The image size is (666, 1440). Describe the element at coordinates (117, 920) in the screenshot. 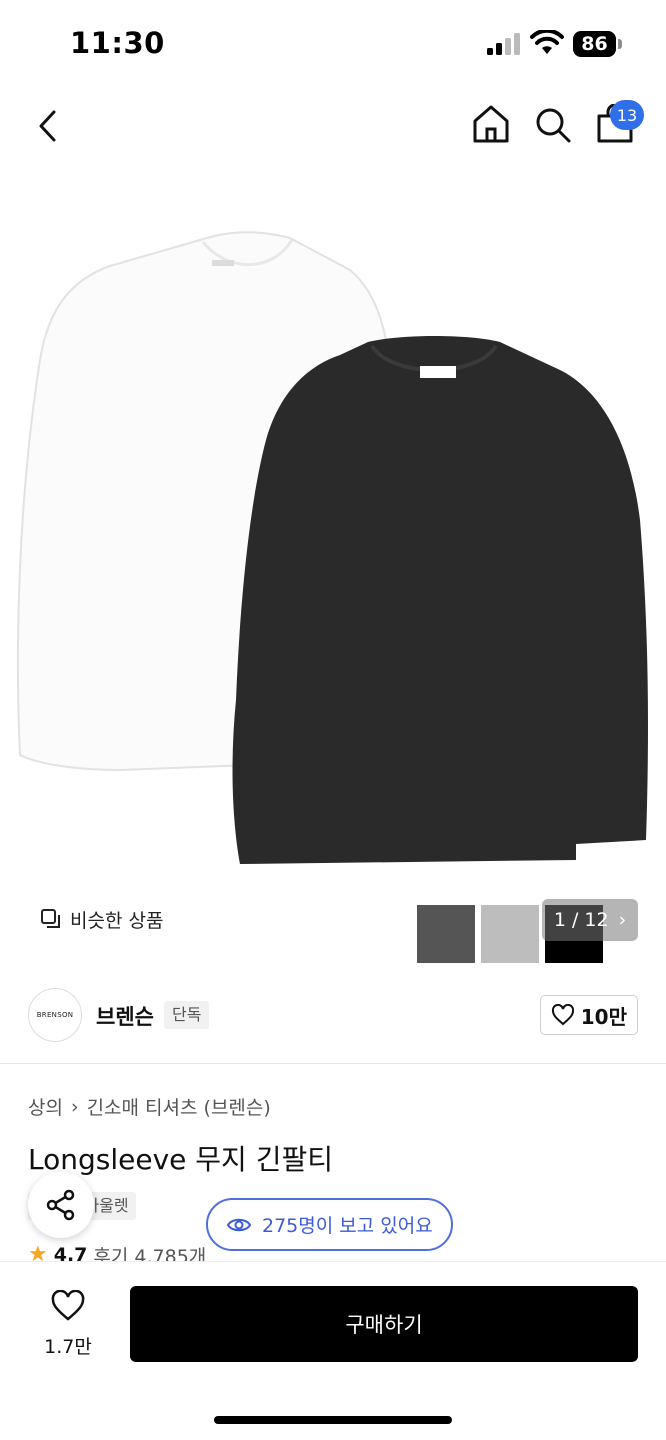

I see `similar-products-label: 비슷한 상품` at that location.